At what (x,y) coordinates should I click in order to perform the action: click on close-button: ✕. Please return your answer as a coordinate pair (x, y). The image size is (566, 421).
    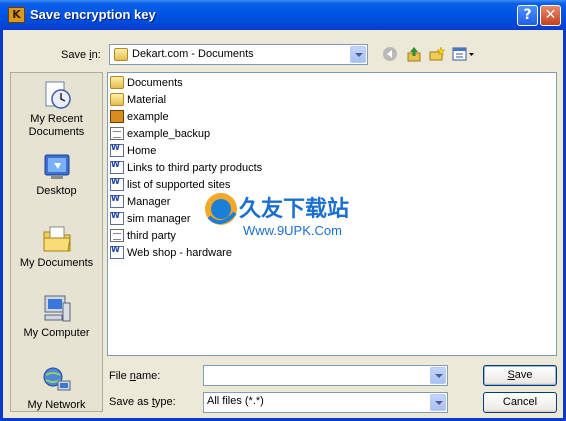
    Looking at the image, I should click on (550, 15).